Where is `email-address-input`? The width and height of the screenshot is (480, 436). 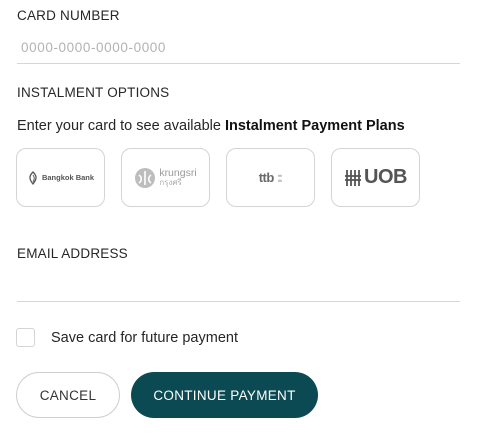 email-address-input is located at coordinates (238, 286).